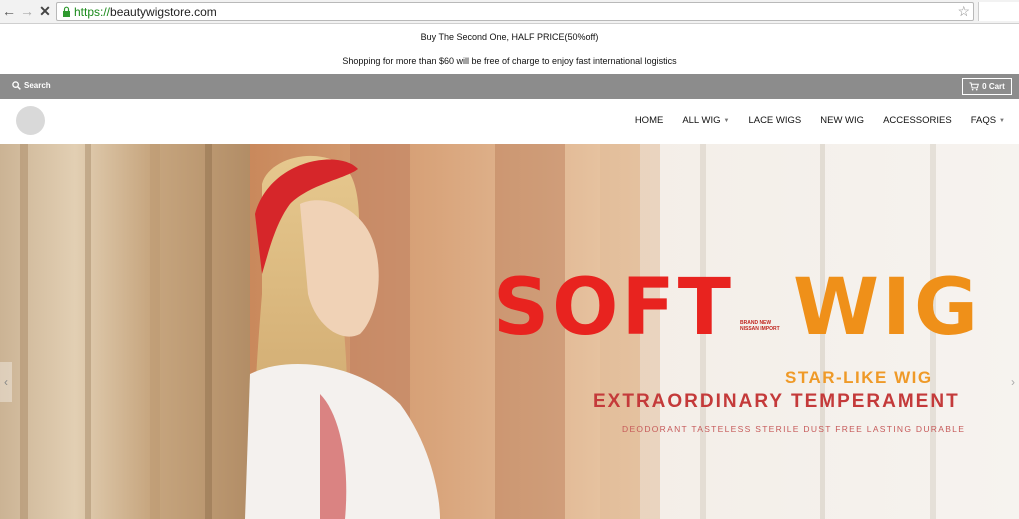 The height and width of the screenshot is (519, 1019). I want to click on nav-item-all-wig: ALL WIG ▼, so click(705, 120).